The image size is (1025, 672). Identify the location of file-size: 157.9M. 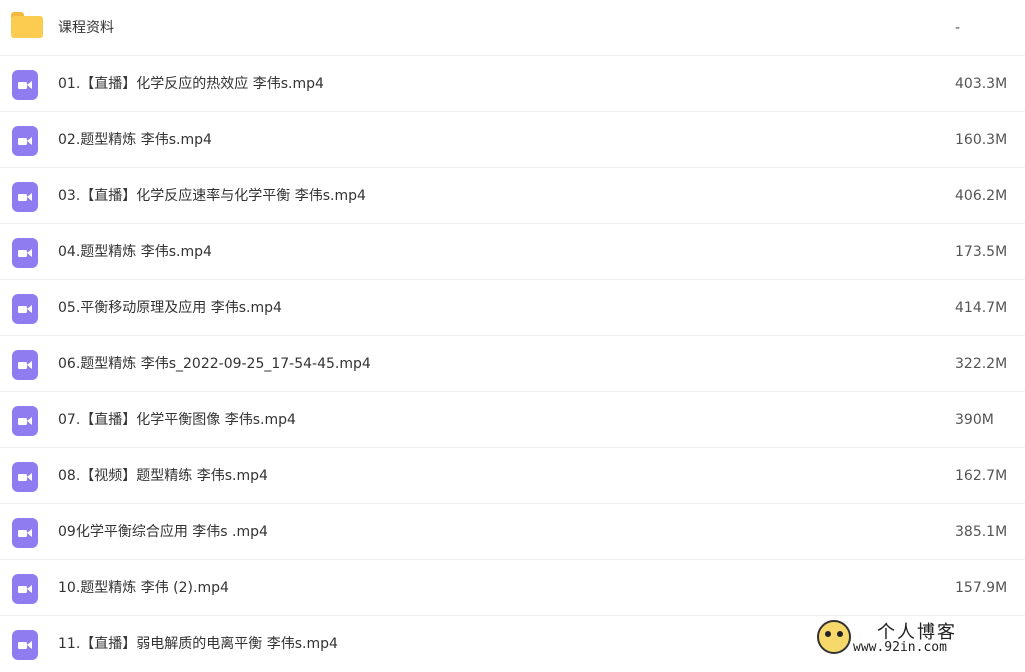
(981, 588).